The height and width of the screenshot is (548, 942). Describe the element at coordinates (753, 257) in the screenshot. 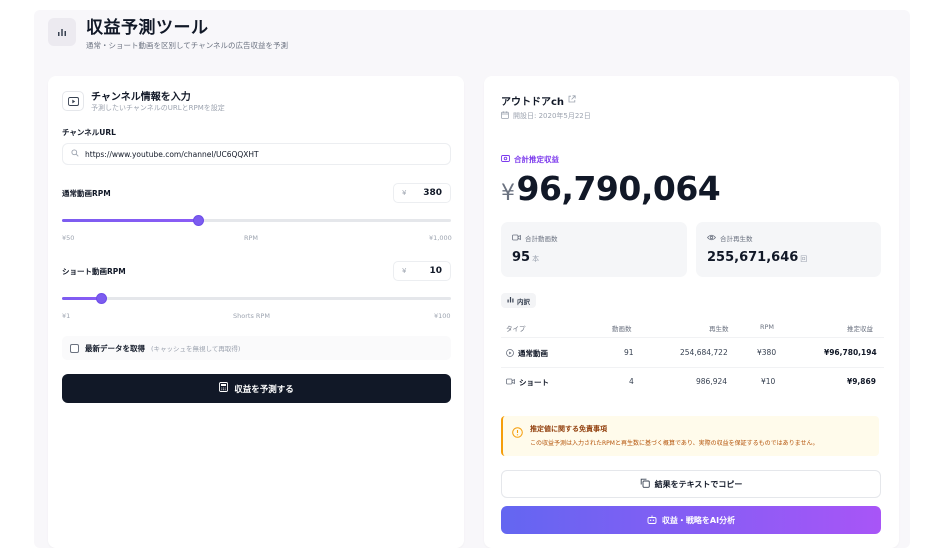

I see `total-views-number: 255,671,646` at that location.